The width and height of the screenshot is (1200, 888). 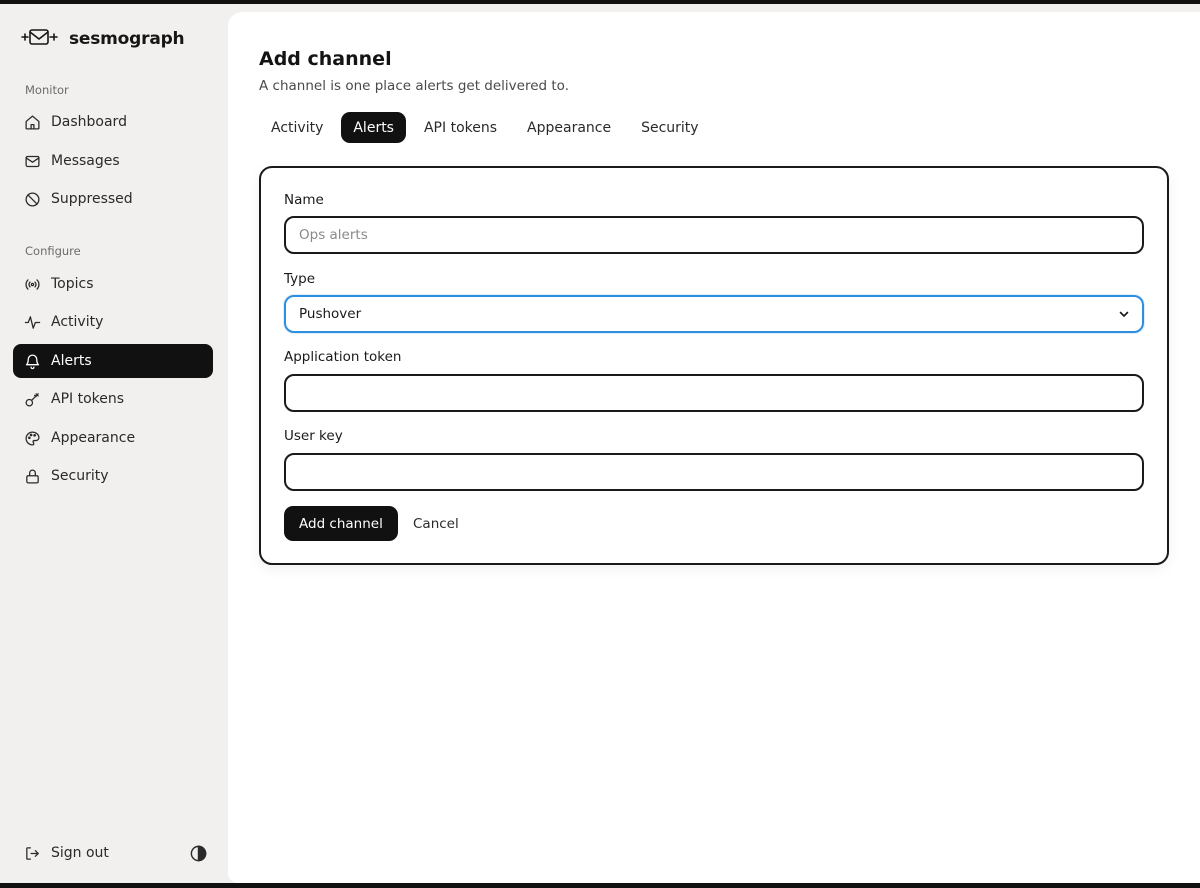 I want to click on palette-icon, so click(x=32, y=438).